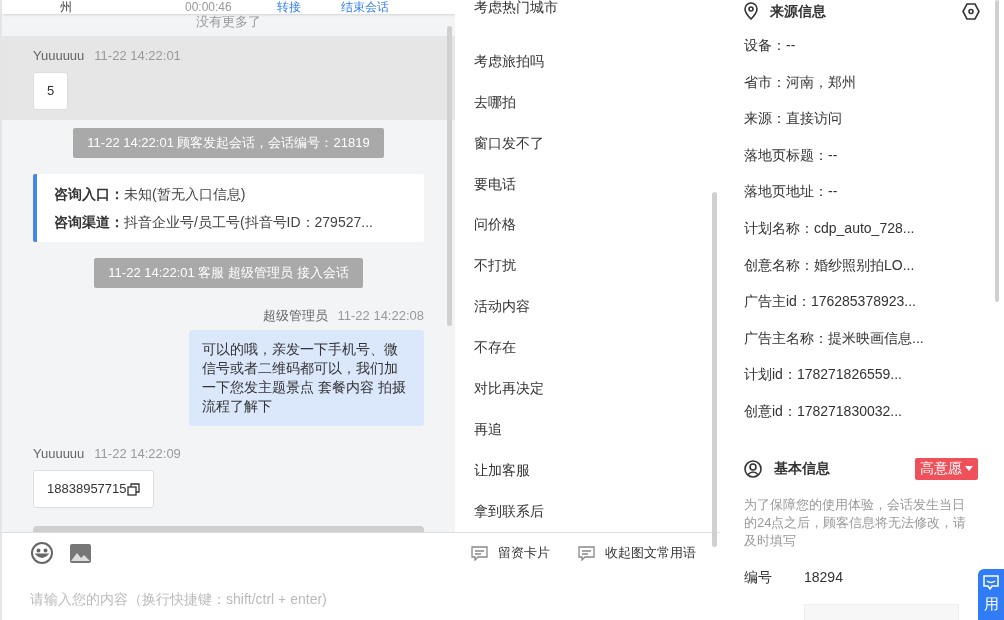 The image size is (1004, 620). Describe the element at coordinates (597, 348) in the screenshot. I see `quick-reply-item: 不存在` at that location.